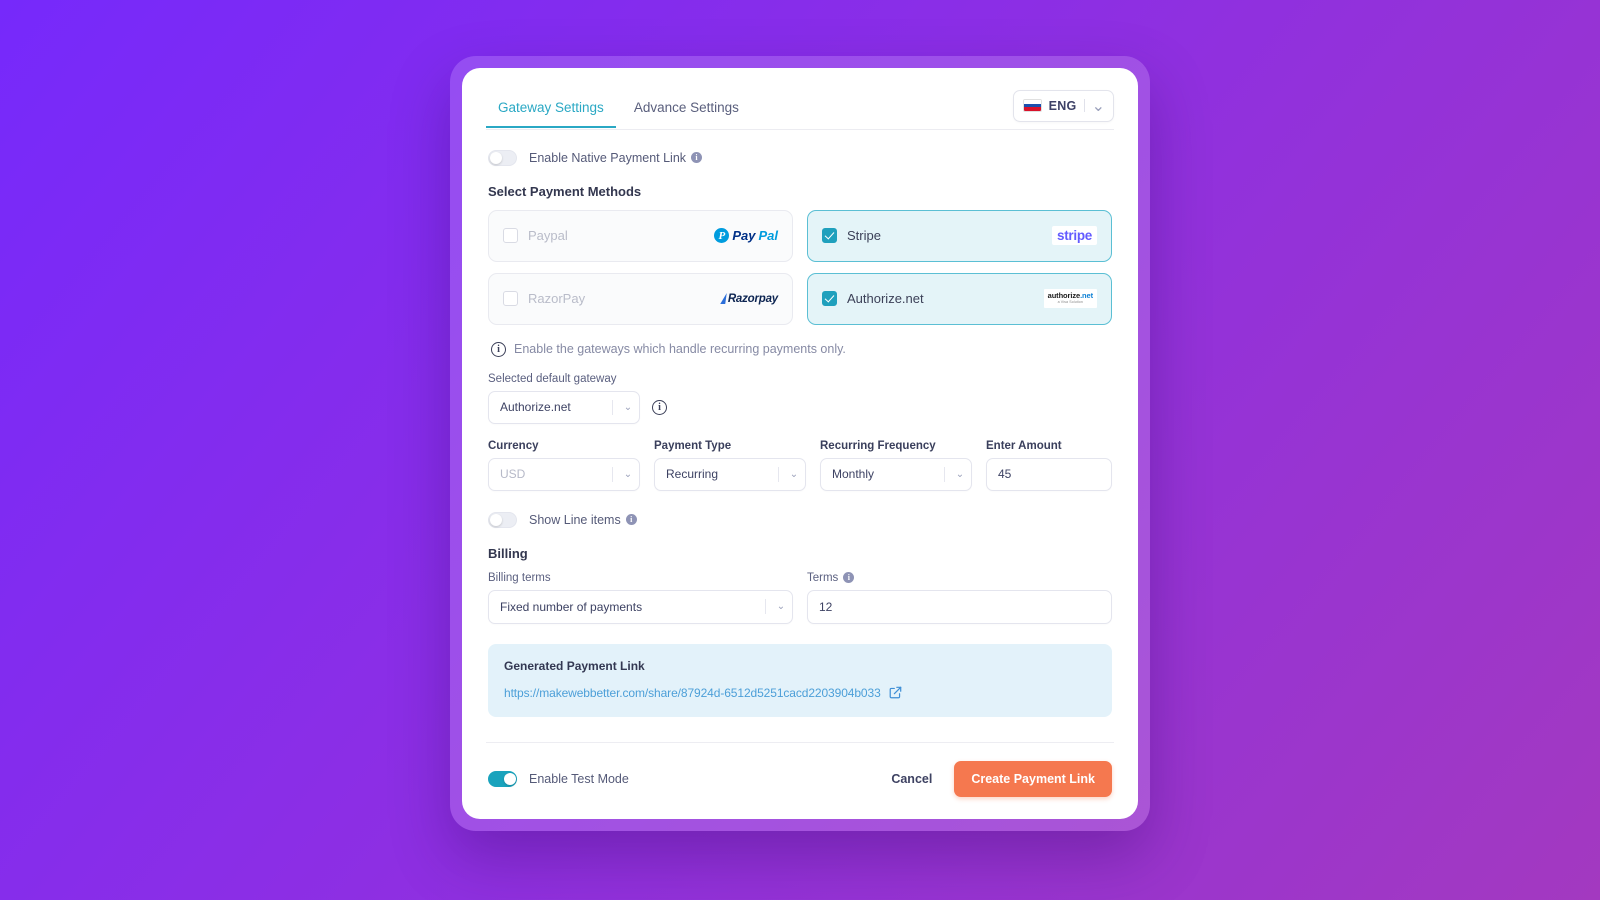  What do you see at coordinates (959, 235) in the screenshot?
I see `payment-method-stripe: Stripe stripe` at bounding box center [959, 235].